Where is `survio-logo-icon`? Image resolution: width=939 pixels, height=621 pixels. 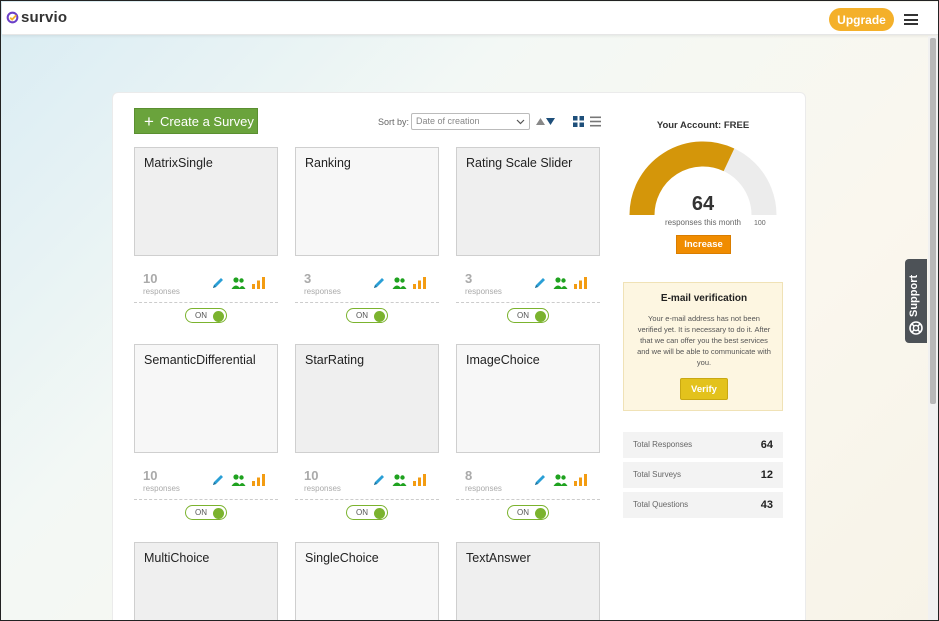 survio-logo-icon is located at coordinates (12, 17).